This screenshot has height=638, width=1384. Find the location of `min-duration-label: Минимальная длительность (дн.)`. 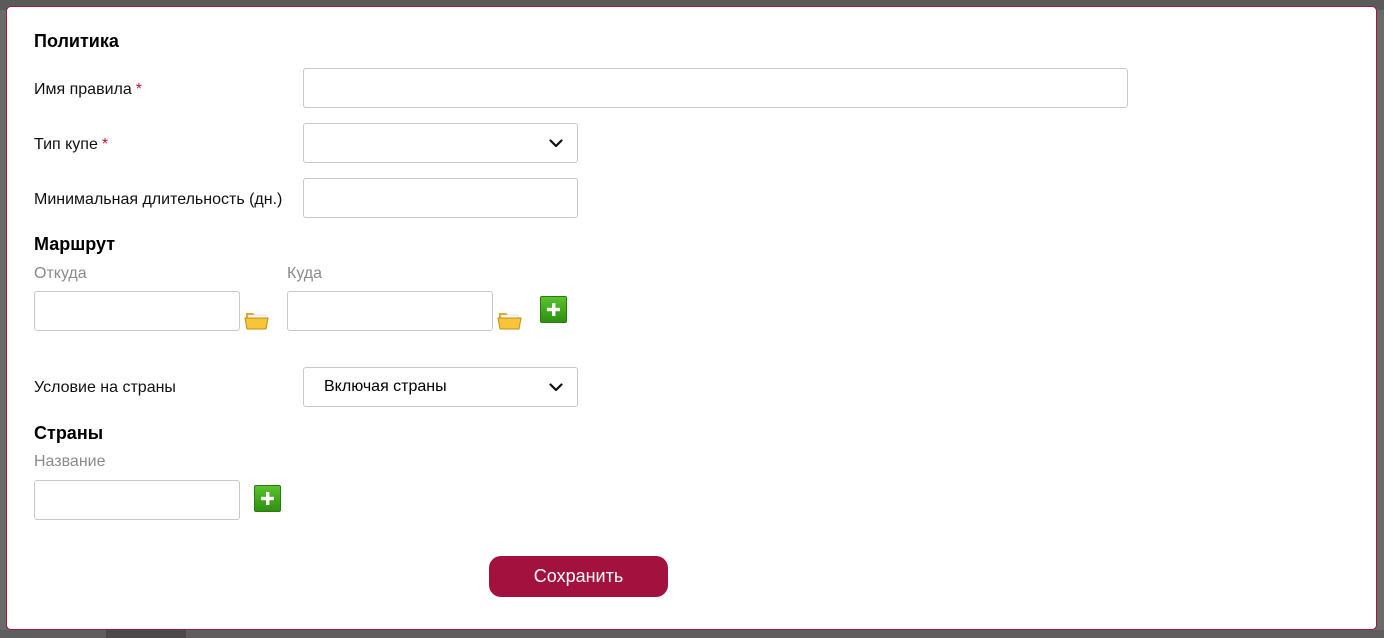

min-duration-label: Минимальная длительность (дн.) is located at coordinates (158, 199).